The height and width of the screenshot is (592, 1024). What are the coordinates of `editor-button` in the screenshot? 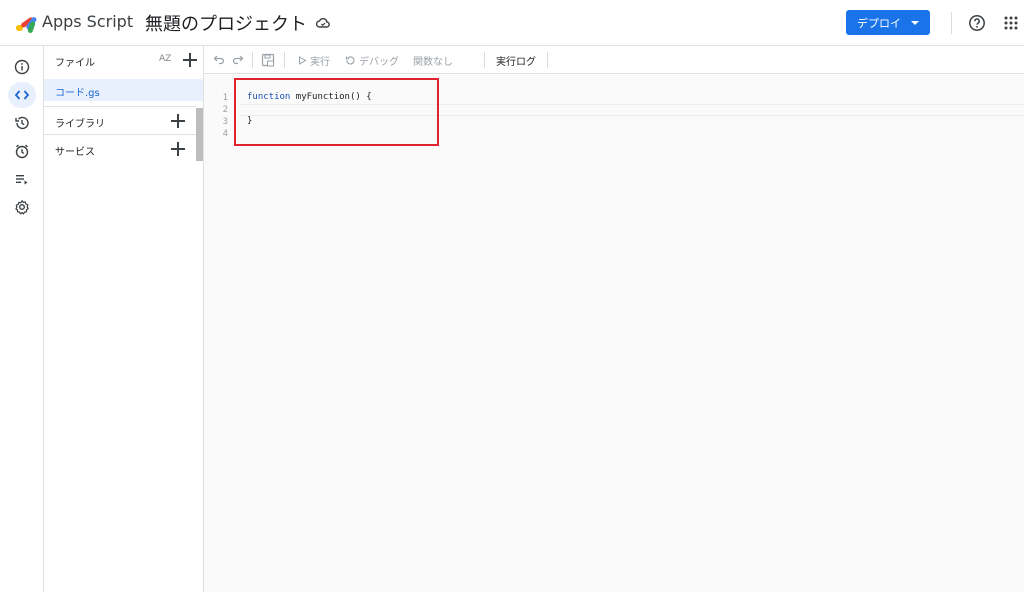 It's located at (22, 95).